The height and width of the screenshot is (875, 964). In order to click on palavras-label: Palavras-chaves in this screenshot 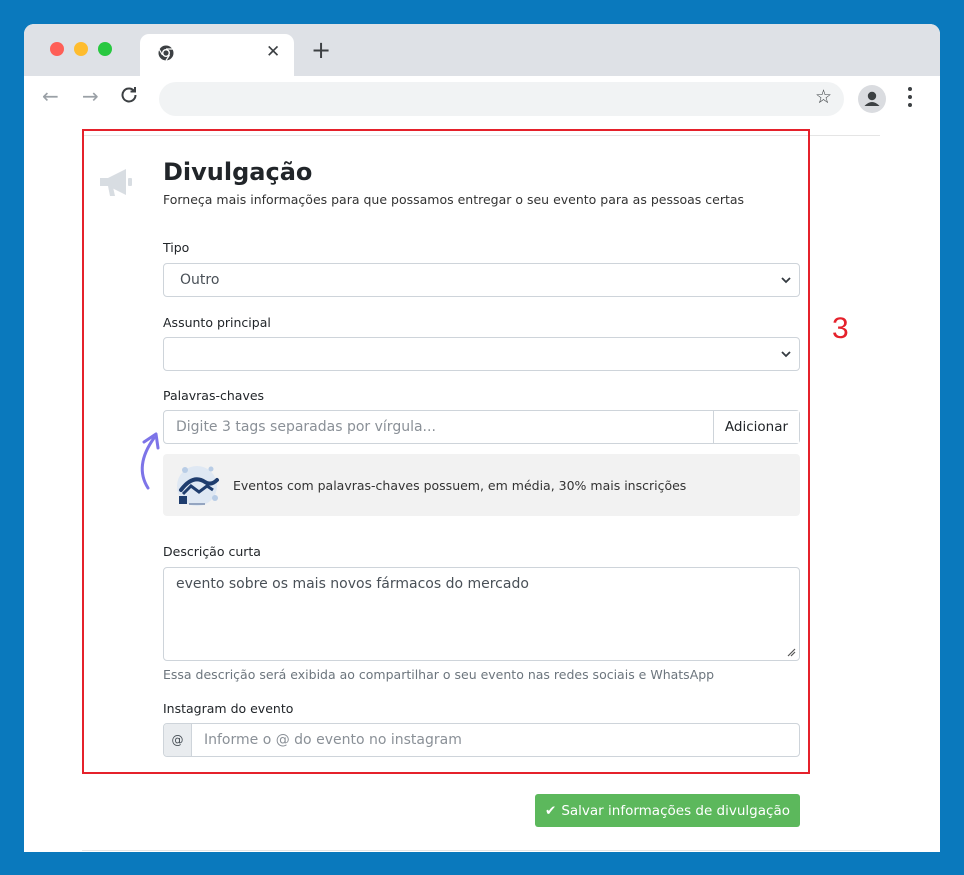, I will do `click(214, 395)`.